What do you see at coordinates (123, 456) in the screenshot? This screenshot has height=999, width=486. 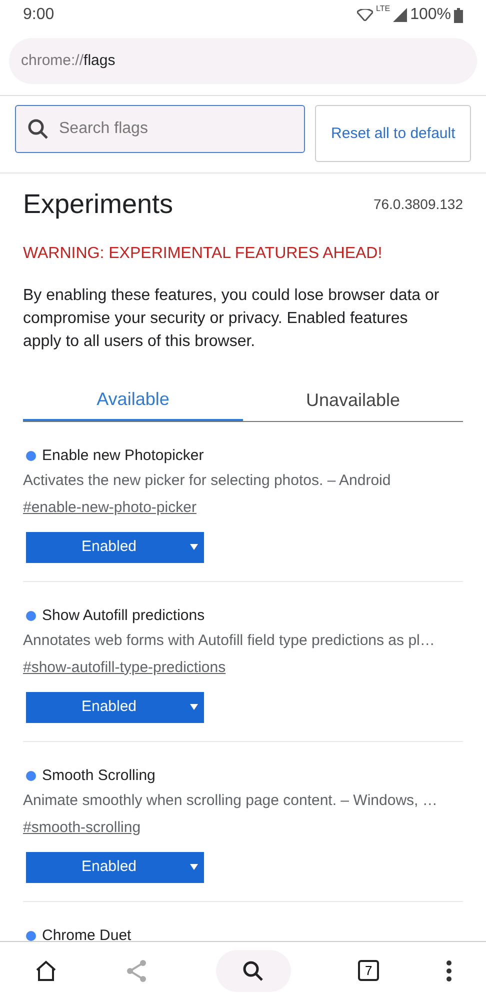 I see `flag-name: Enable new Photopicker` at bounding box center [123, 456].